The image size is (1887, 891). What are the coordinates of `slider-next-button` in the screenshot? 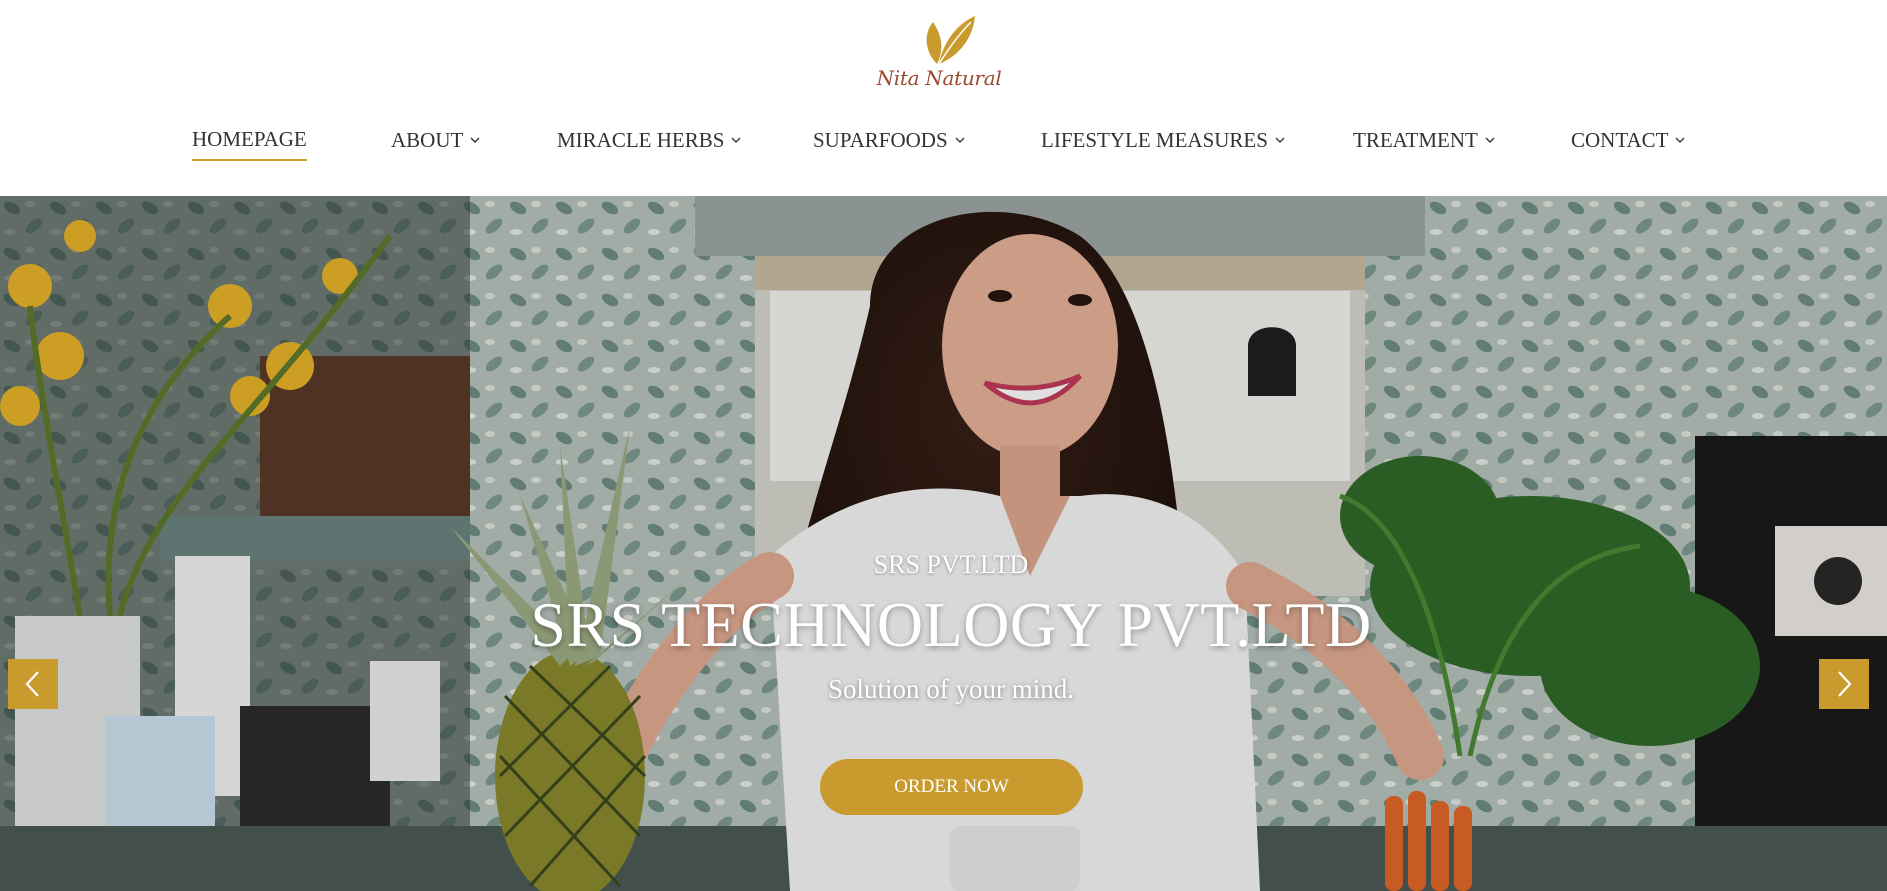 It's located at (1844, 684).